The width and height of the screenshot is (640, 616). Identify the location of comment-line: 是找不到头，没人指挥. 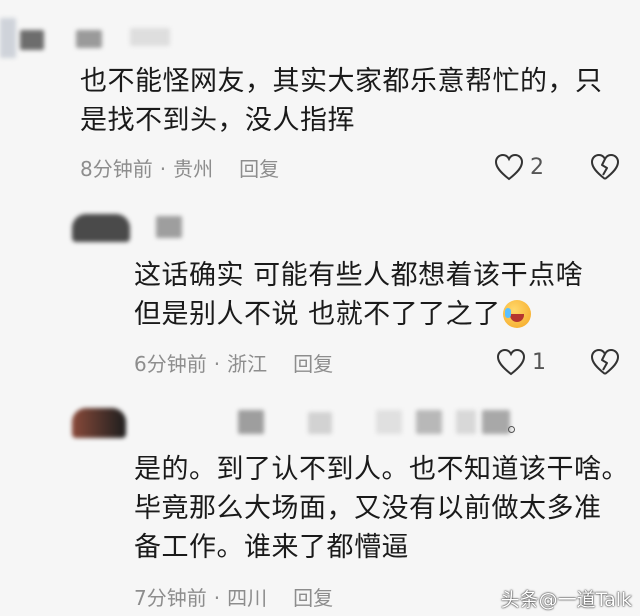
(217, 120).